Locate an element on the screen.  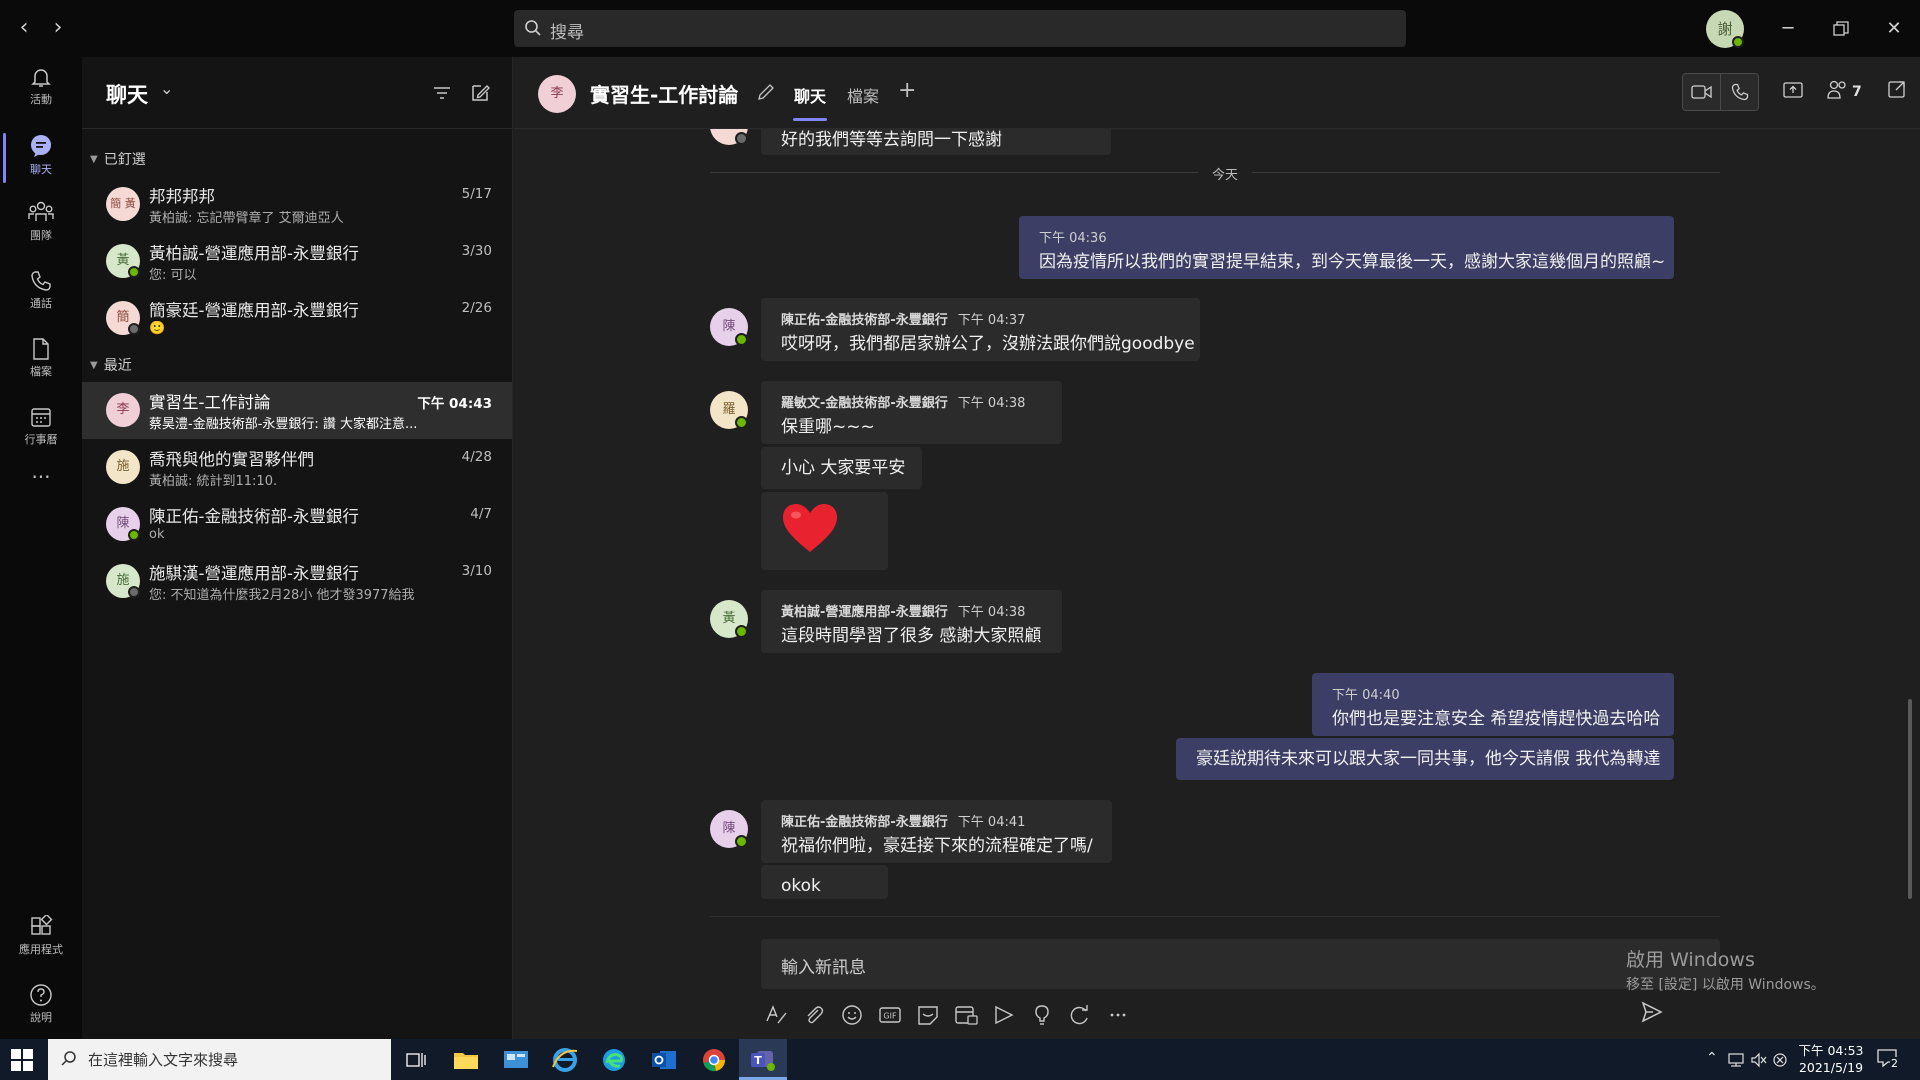
attach-icon is located at coordinates (814, 1015).